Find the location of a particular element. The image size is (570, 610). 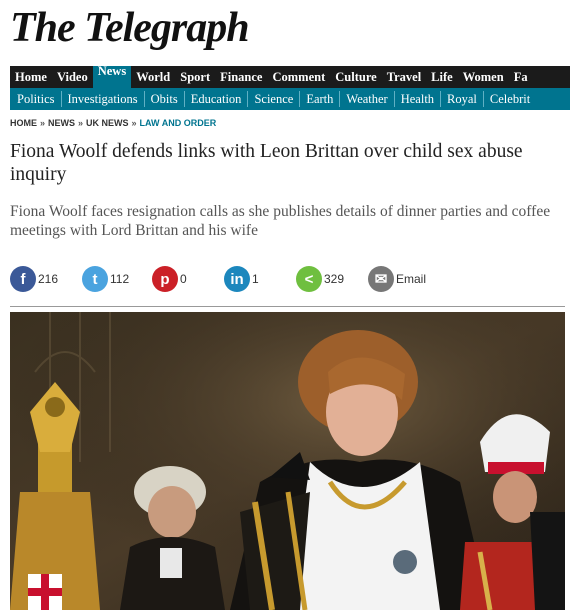

nav-item-life: Life is located at coordinates (442, 77).